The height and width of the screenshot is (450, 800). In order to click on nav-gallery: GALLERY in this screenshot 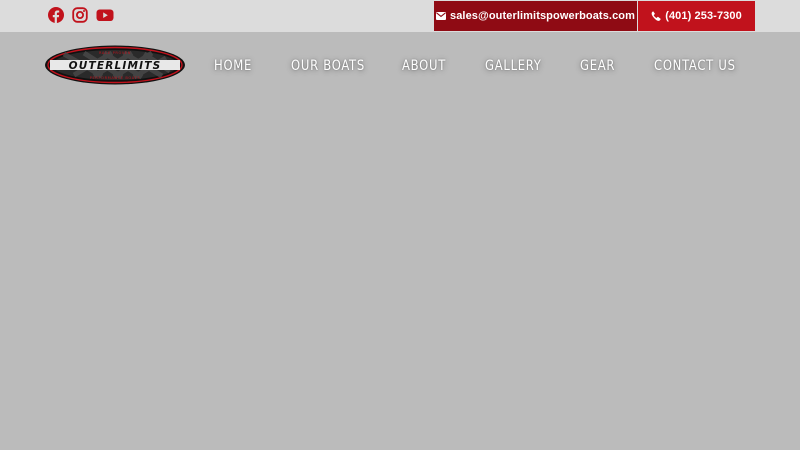, I will do `click(513, 66)`.